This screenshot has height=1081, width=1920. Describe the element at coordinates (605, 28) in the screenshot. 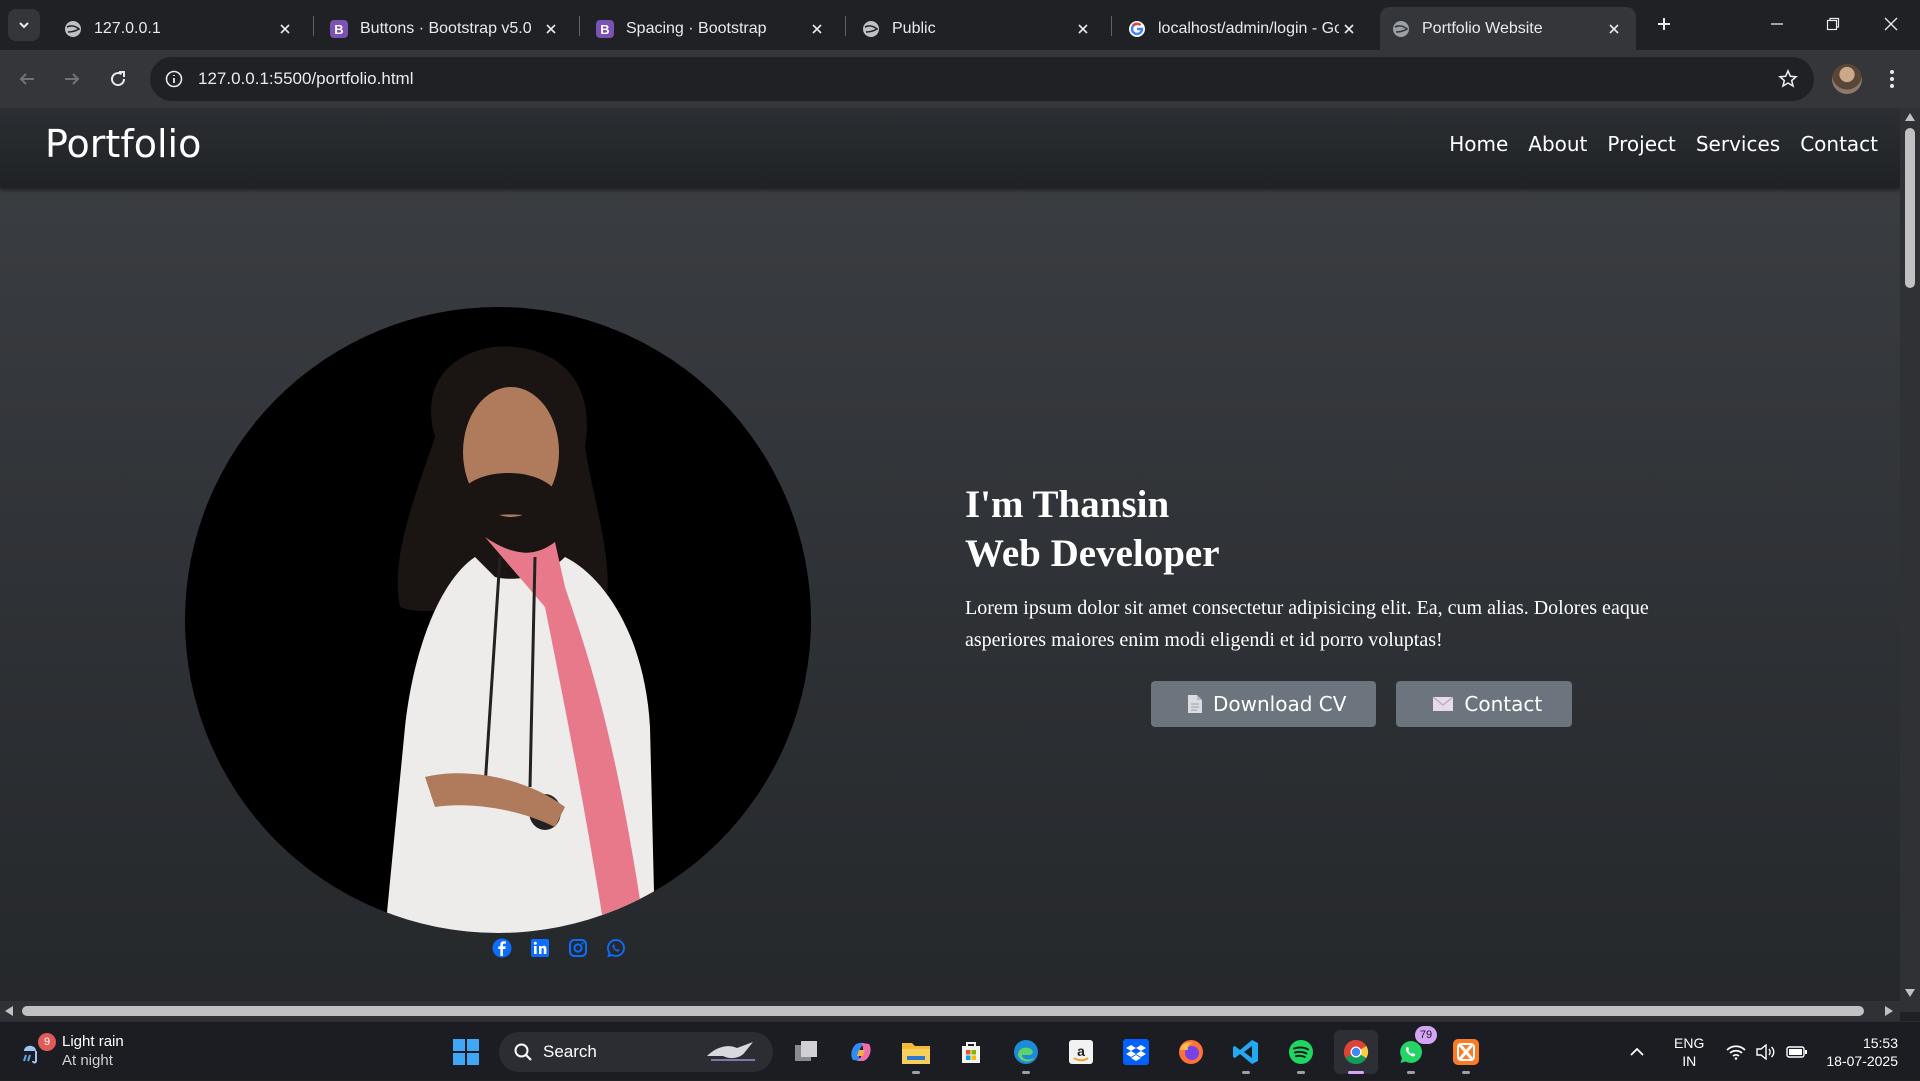

I see `bootstrap-icon: B` at that location.